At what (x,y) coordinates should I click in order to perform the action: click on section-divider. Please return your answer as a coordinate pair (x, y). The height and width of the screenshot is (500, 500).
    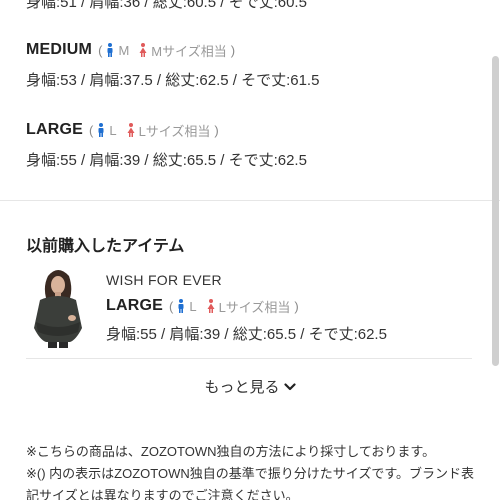
    Looking at the image, I should click on (250, 200).